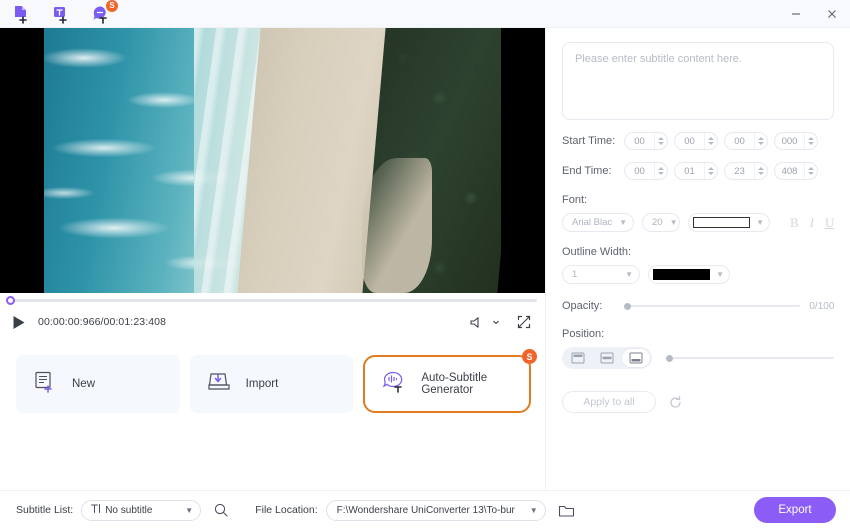 The image size is (850, 529). What do you see at coordinates (822, 306) in the screenshot?
I see `opacity-value: 0/100` at bounding box center [822, 306].